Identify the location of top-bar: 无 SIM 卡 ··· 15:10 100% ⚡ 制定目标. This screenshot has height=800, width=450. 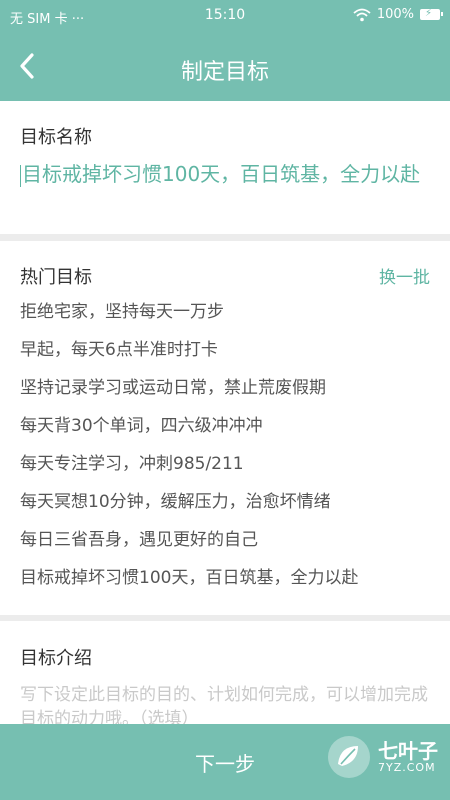
(225, 50).